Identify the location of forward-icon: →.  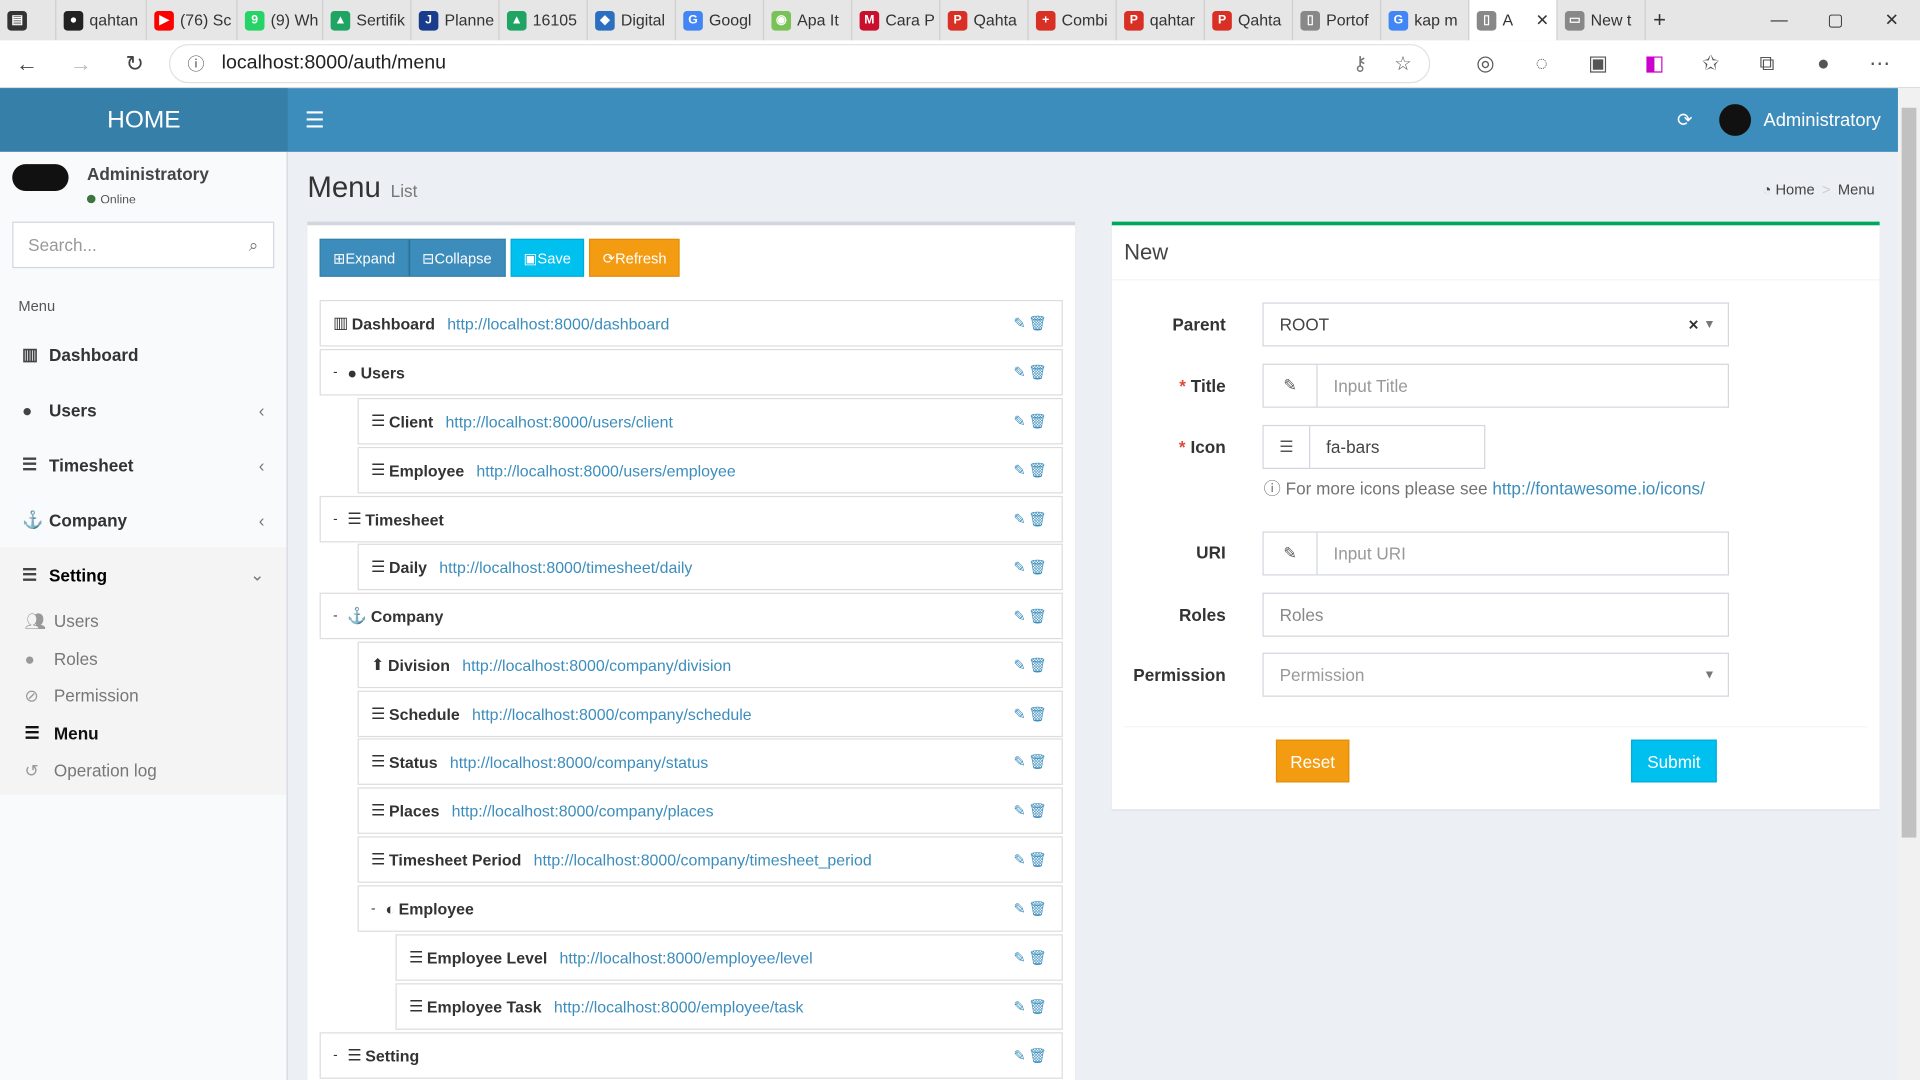
(81, 64).